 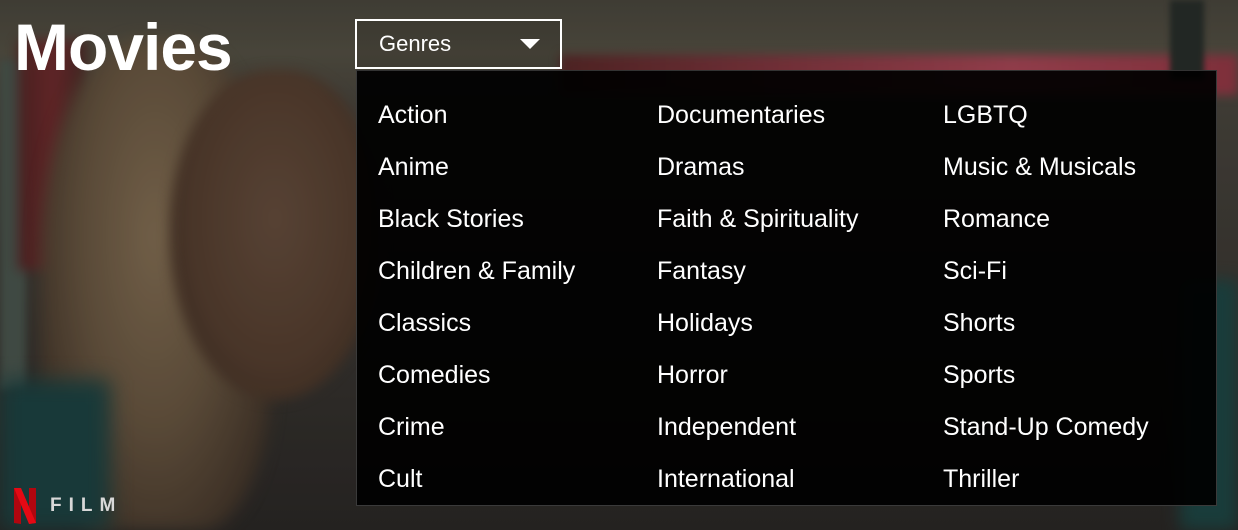 I want to click on genre-item-anime: Anime, so click(x=476, y=167).